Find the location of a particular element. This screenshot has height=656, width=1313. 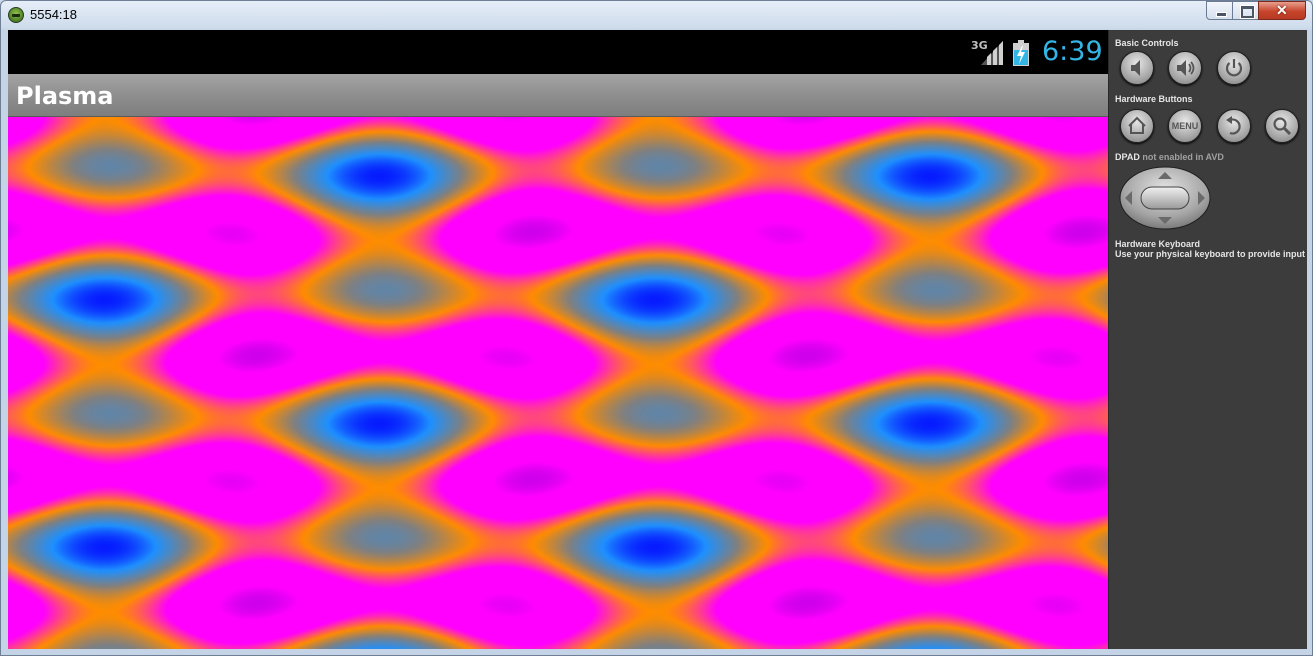

volume-down-button is located at coordinates (1137, 68).